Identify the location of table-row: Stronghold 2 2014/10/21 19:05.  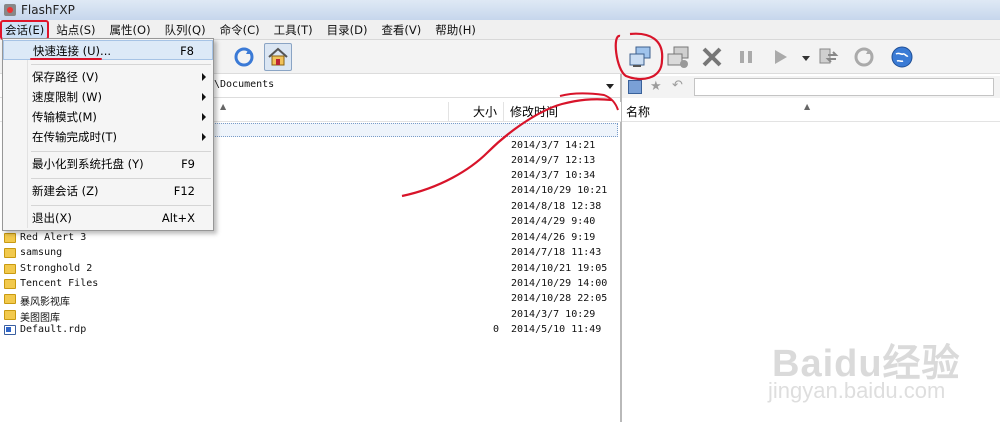
(310, 269).